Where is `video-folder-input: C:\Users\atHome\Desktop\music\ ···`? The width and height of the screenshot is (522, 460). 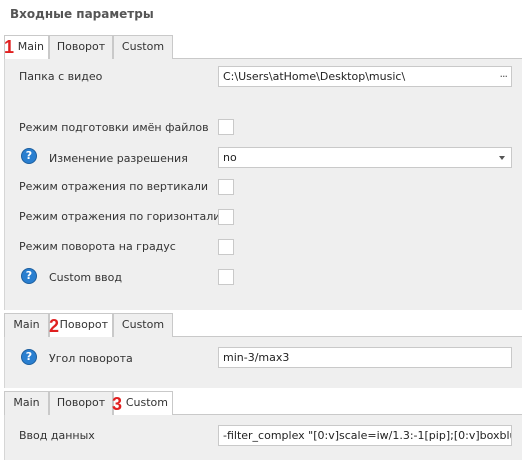
video-folder-input: C:\Users\atHome\Desktop\music\ ··· is located at coordinates (365, 76).